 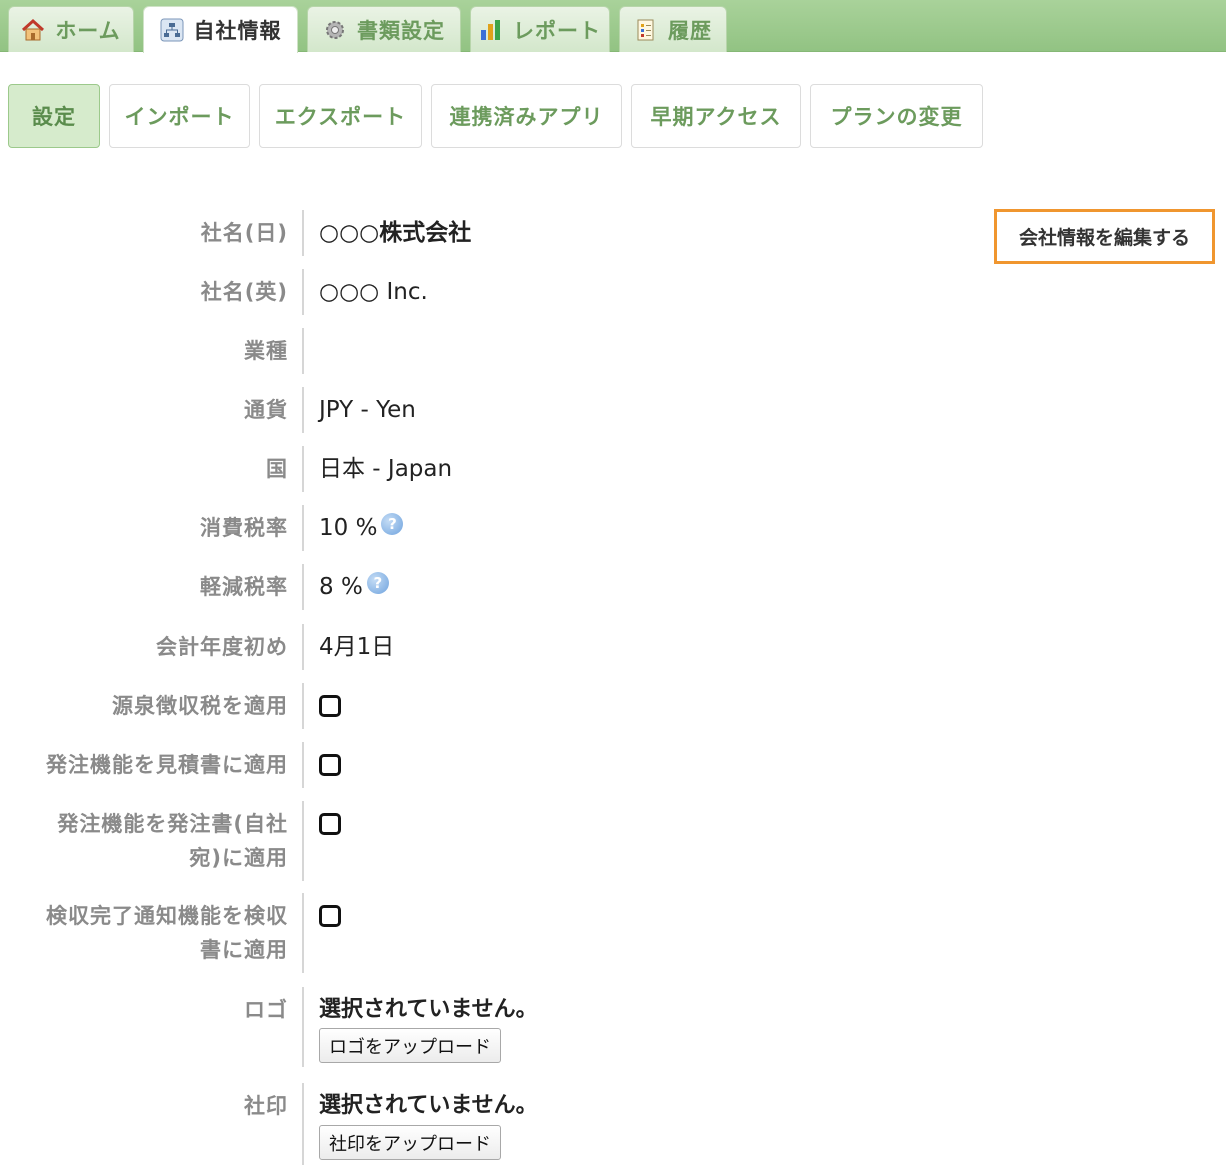 What do you see at coordinates (244, 528) in the screenshot?
I see `field-label: 消費税率` at bounding box center [244, 528].